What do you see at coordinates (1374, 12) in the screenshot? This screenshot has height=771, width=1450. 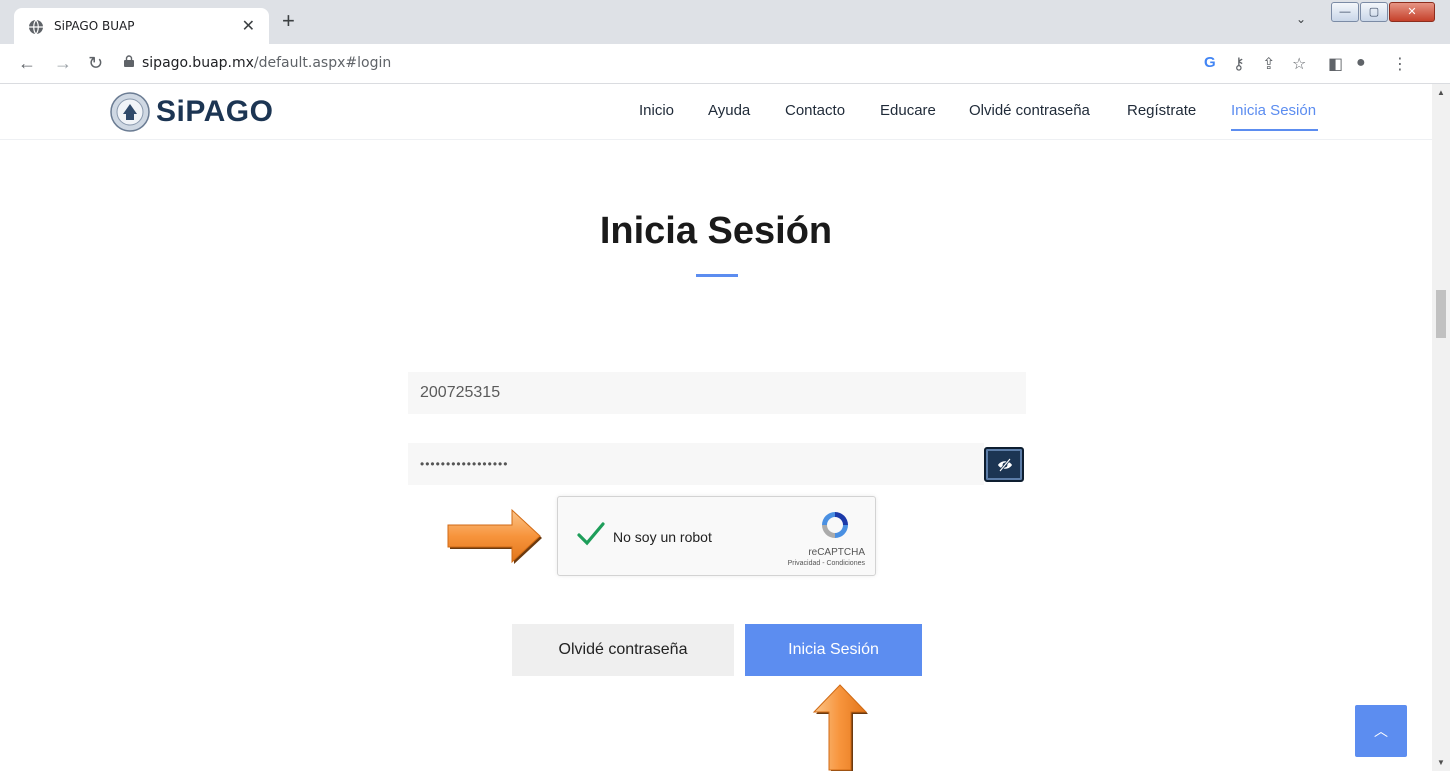 I see `maximize-button: ▢` at bounding box center [1374, 12].